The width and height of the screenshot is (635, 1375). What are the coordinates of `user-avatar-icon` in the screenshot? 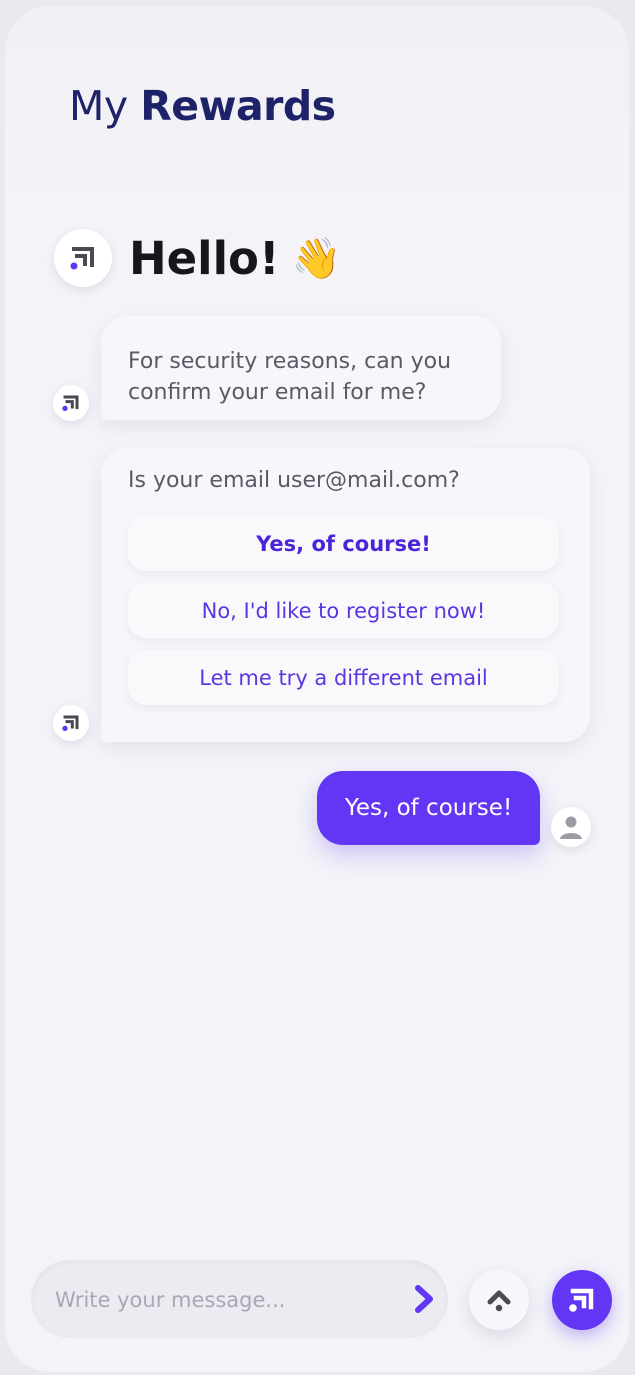 It's located at (571, 827).